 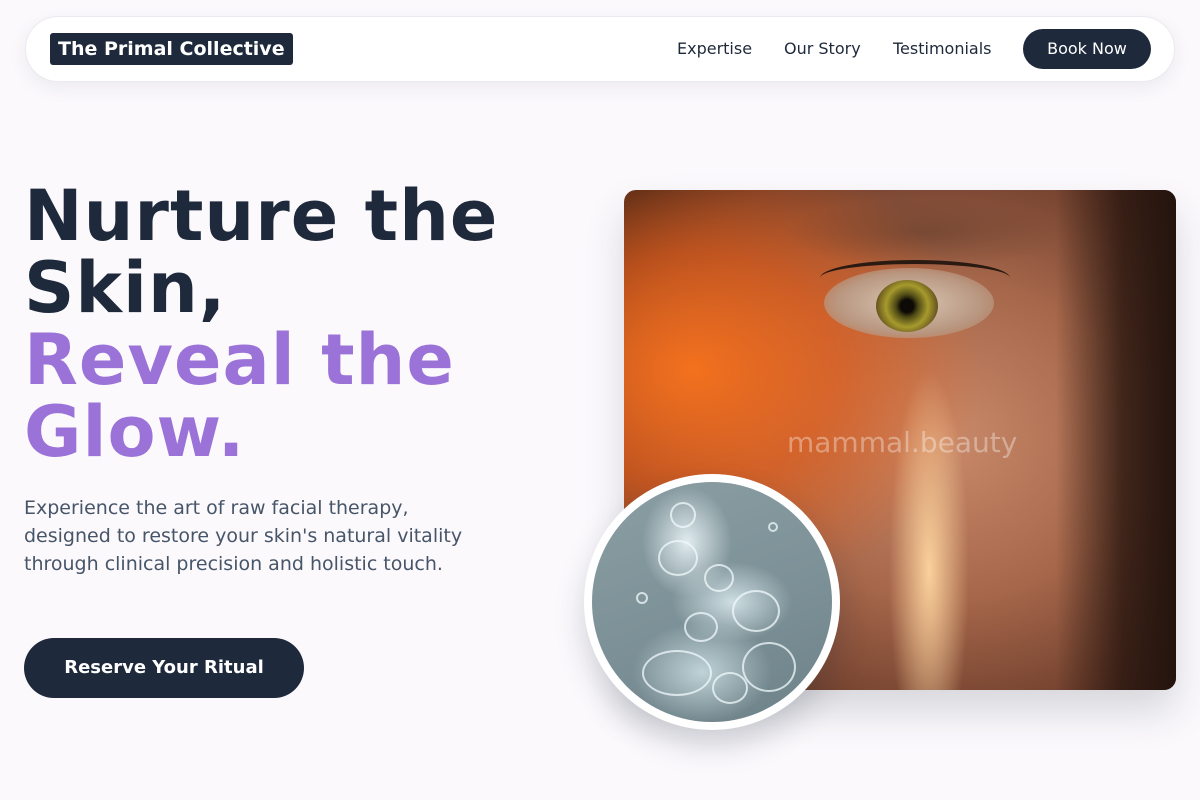 I want to click on eye-iris, so click(x=907, y=306).